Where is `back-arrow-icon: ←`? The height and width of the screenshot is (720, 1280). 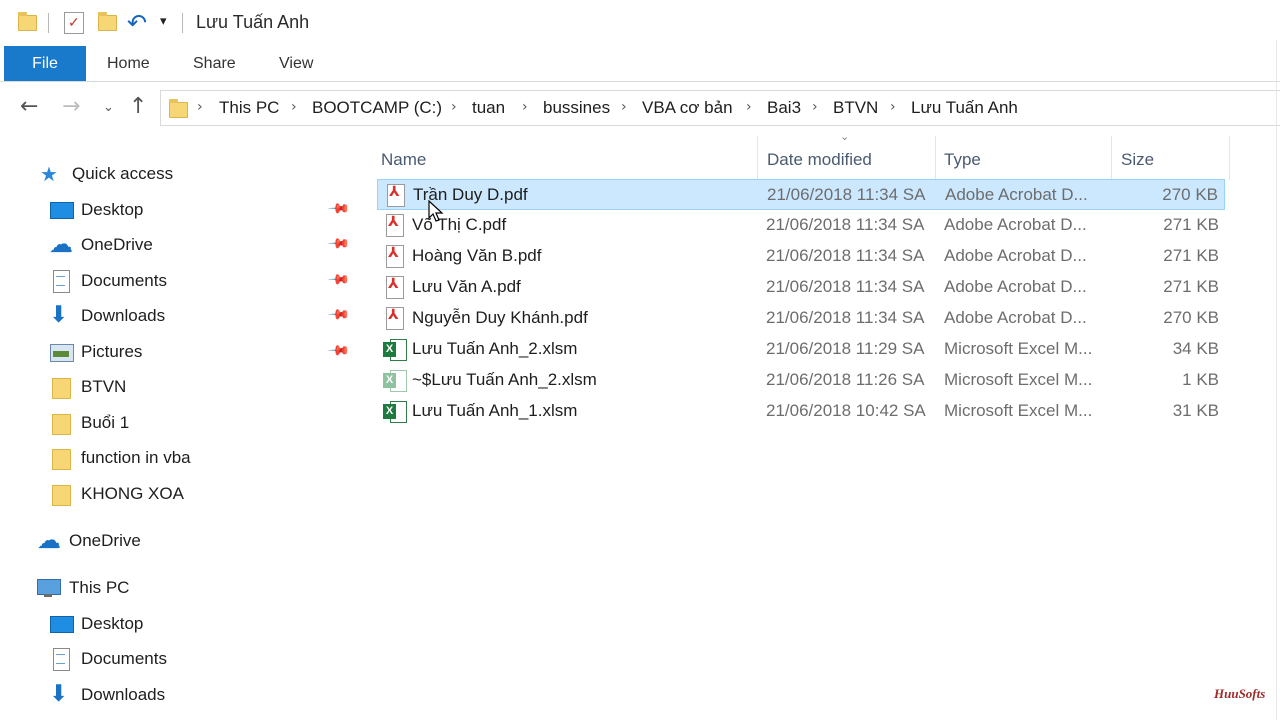
back-arrow-icon: ← is located at coordinates (29, 106).